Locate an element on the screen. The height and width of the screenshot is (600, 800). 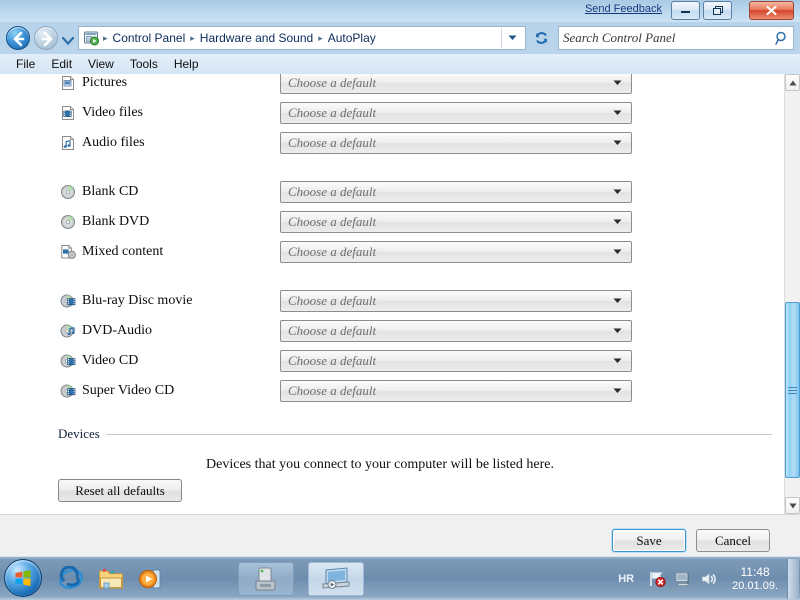
cancel-button: Cancel is located at coordinates (733, 540).